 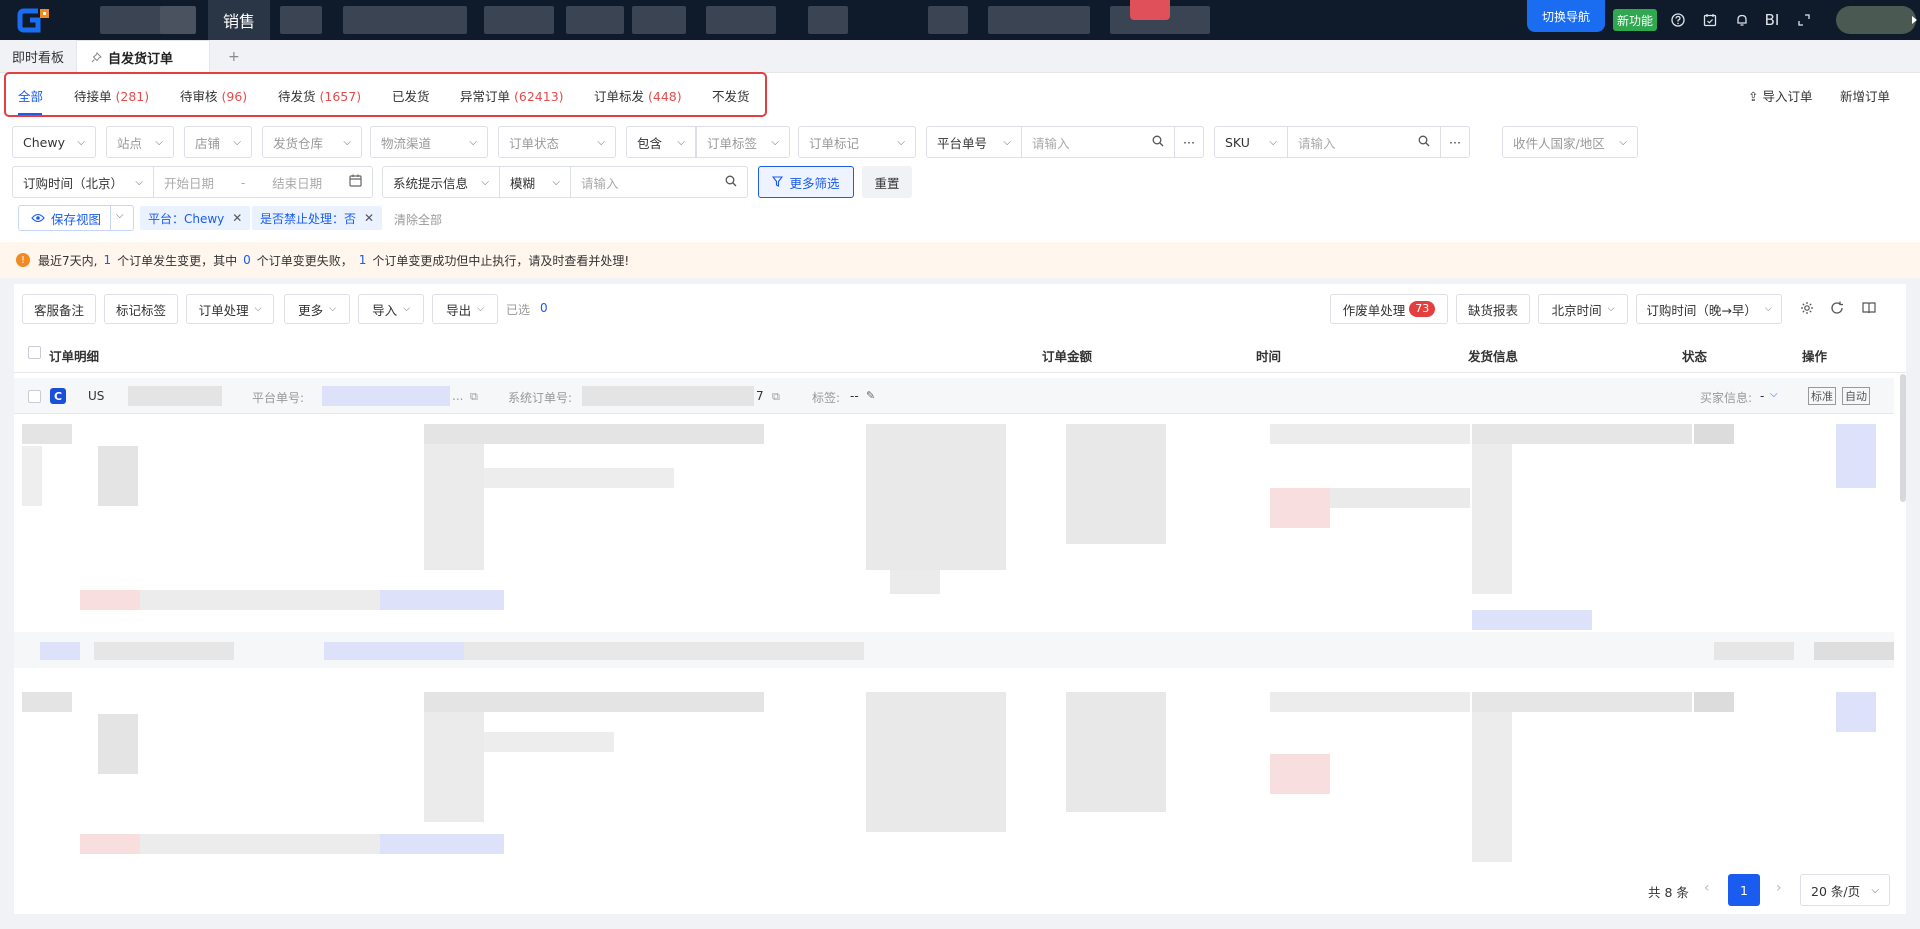 I want to click on blurred-sys-no, so click(x=668, y=396).